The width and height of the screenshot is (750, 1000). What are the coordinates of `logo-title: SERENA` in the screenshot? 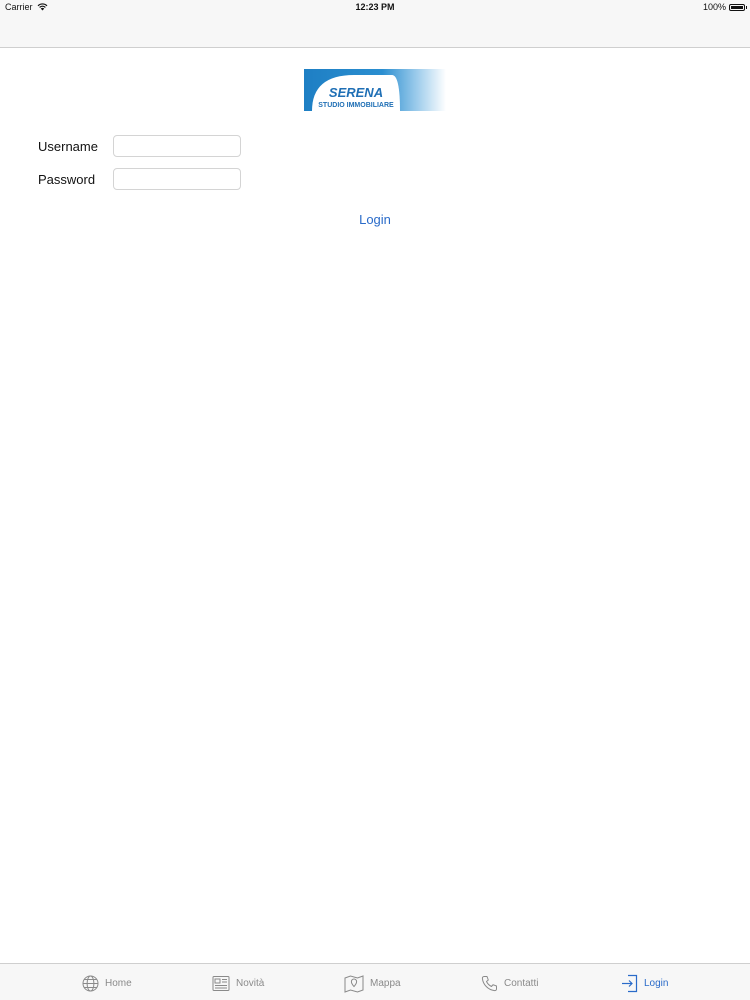 It's located at (356, 92).